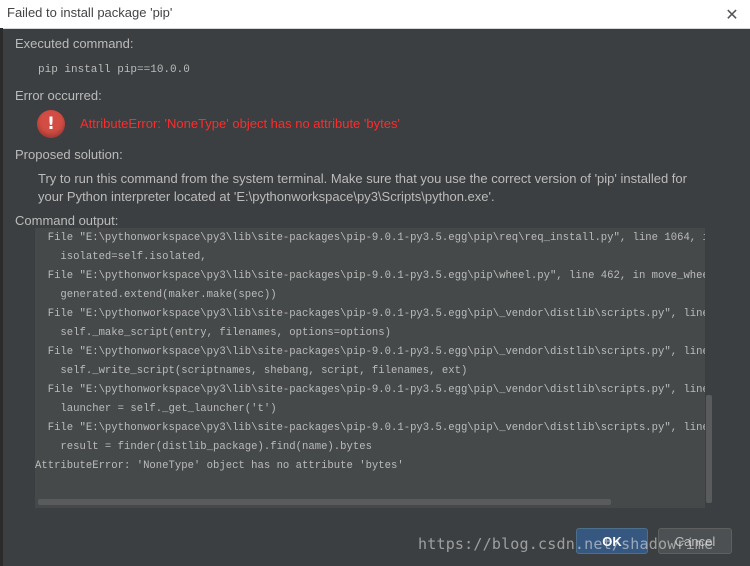  What do you see at coordinates (121, 257) in the screenshot?
I see `output-line: isolated=self.isolated,` at bounding box center [121, 257].